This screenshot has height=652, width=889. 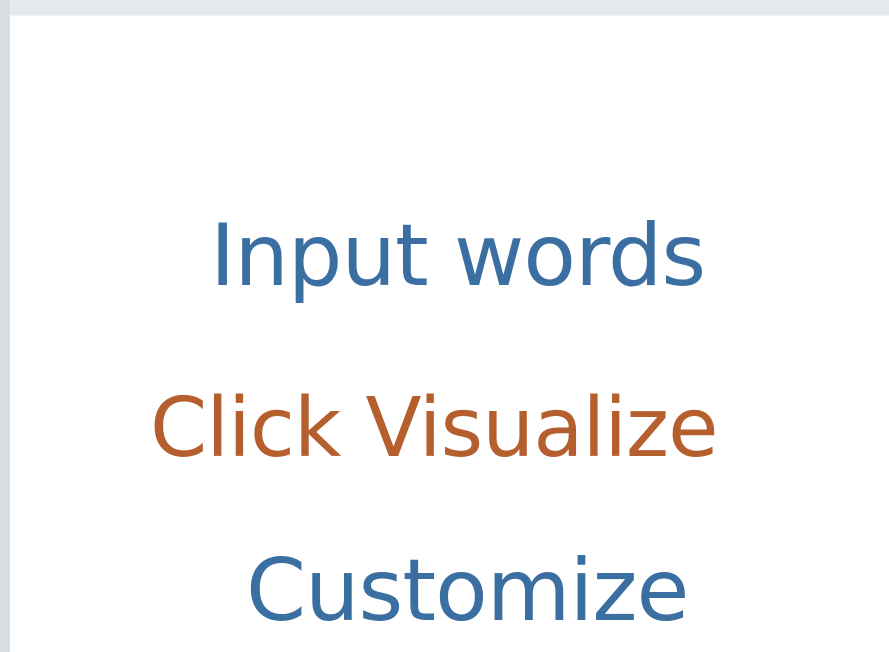 What do you see at coordinates (444, 8) in the screenshot?
I see `top-toolbar-strip` at bounding box center [444, 8].